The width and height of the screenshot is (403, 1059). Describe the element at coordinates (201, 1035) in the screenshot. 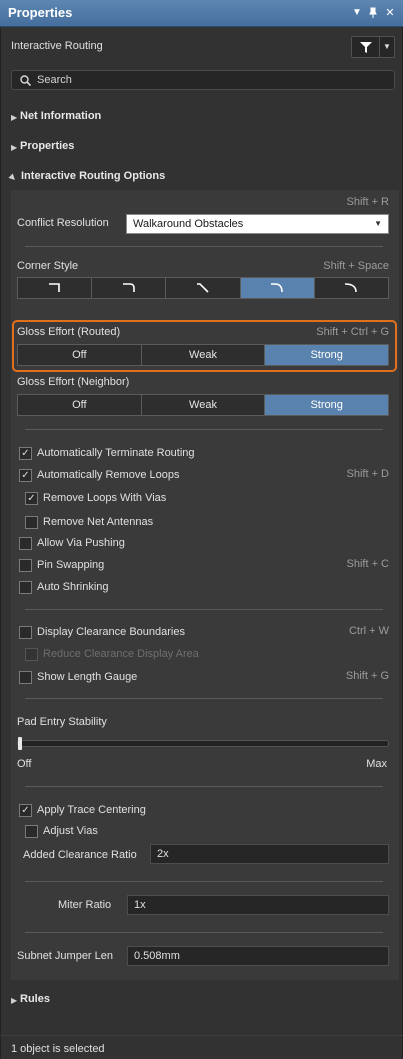

I see `status-divider` at that location.